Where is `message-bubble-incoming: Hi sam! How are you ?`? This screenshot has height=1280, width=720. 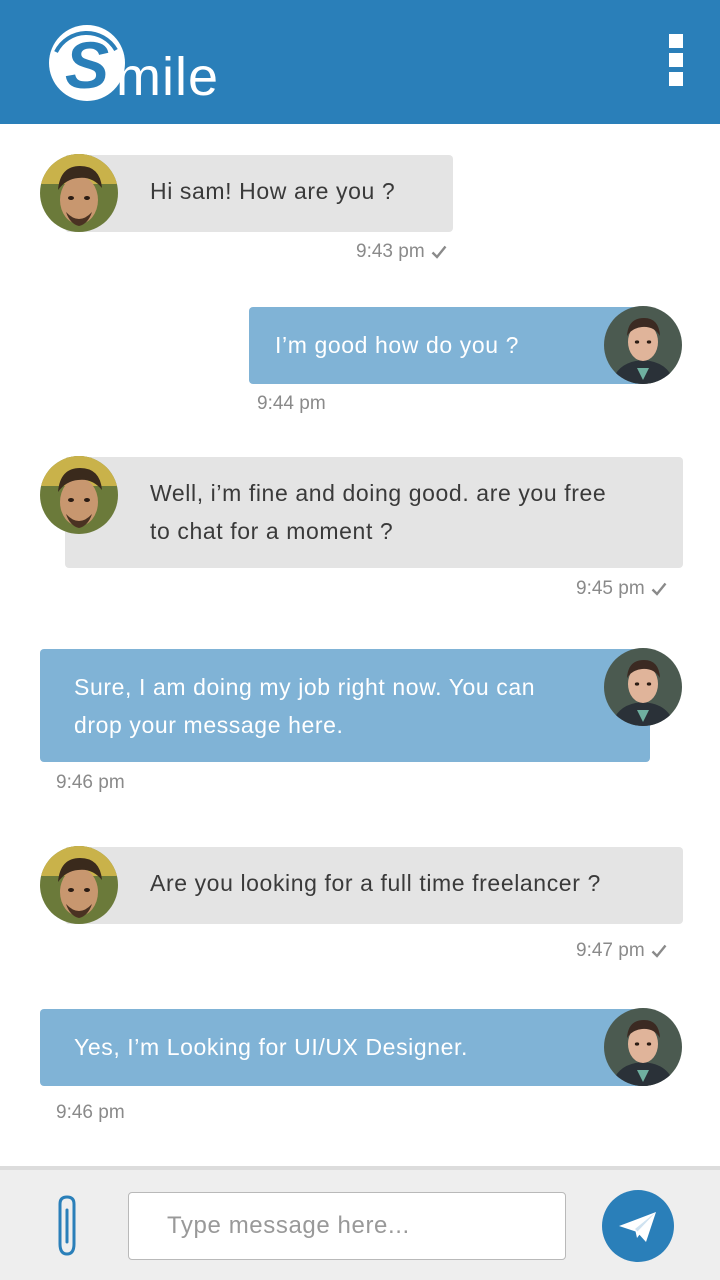 message-bubble-incoming: Hi sam! How are you ? is located at coordinates (259, 193).